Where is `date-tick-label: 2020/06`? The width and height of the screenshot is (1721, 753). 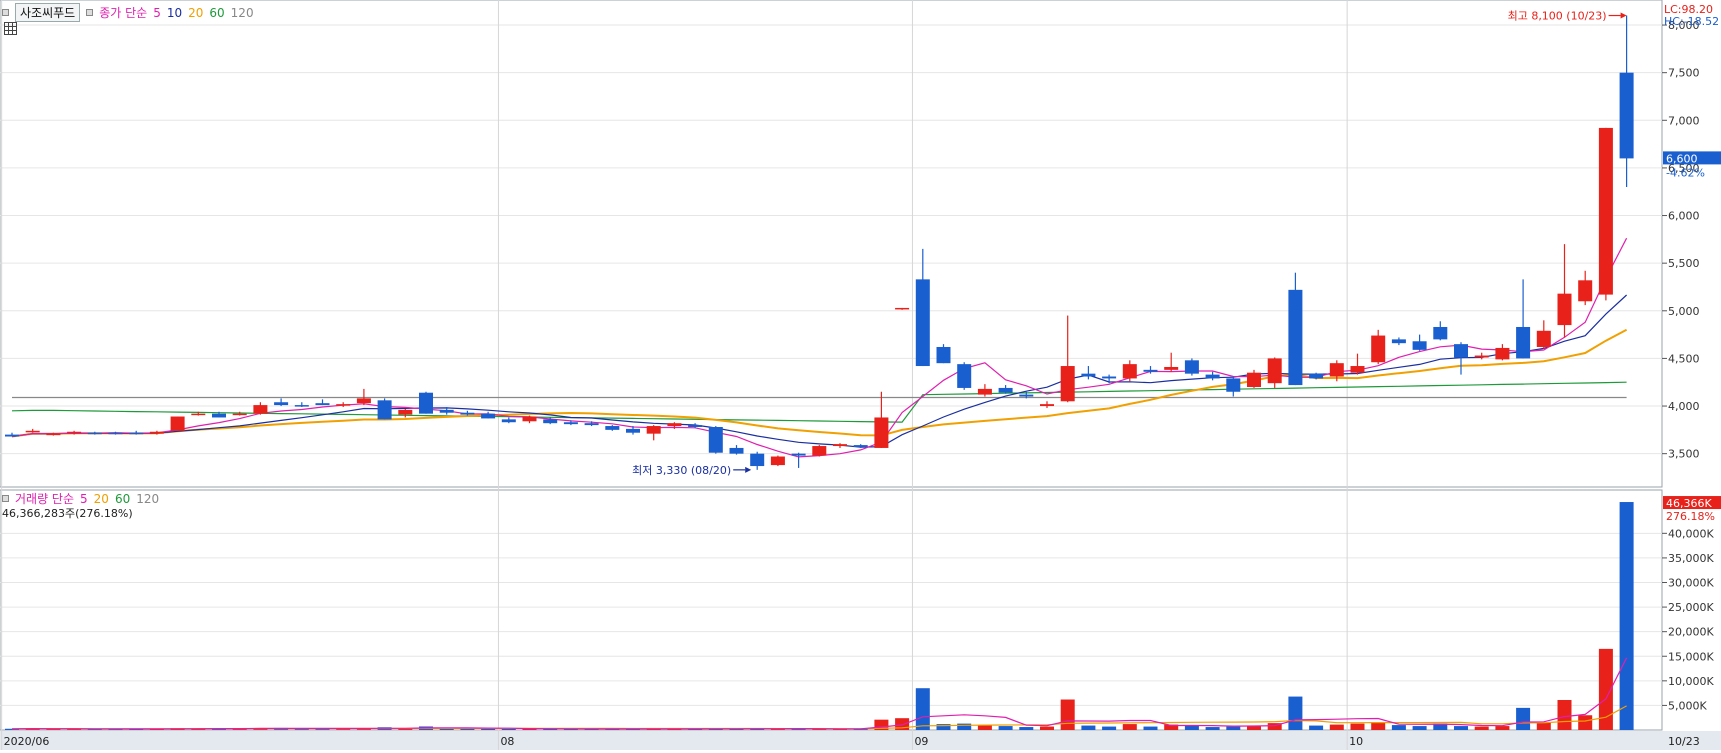
date-tick-label: 2020/06 is located at coordinates (27, 741).